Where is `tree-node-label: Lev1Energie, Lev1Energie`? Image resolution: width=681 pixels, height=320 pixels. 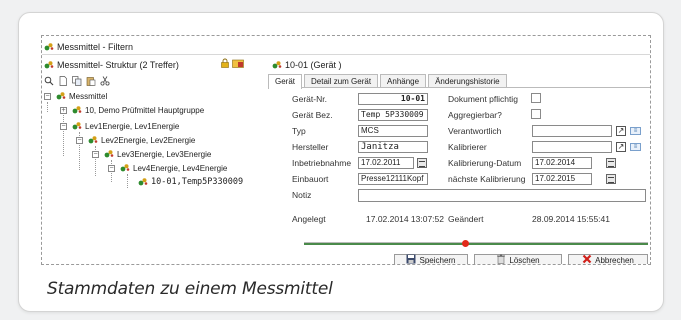 tree-node-label: Lev1Energie, Lev1Energie is located at coordinates (132, 126).